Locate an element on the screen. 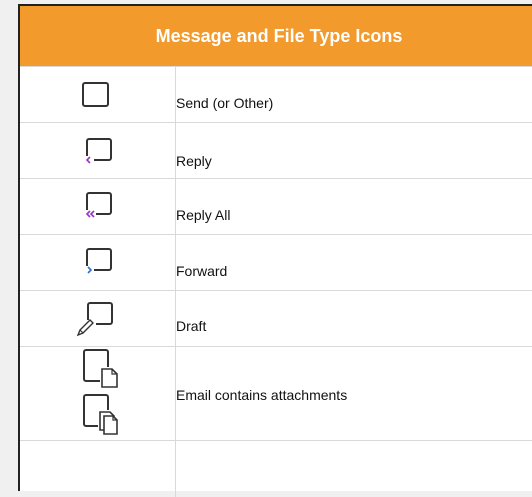  table-row: Reply All is located at coordinates (276, 207).